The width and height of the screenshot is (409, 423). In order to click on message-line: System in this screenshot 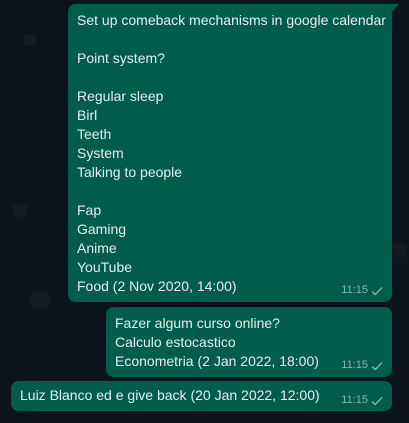, I will do `click(100, 153)`.